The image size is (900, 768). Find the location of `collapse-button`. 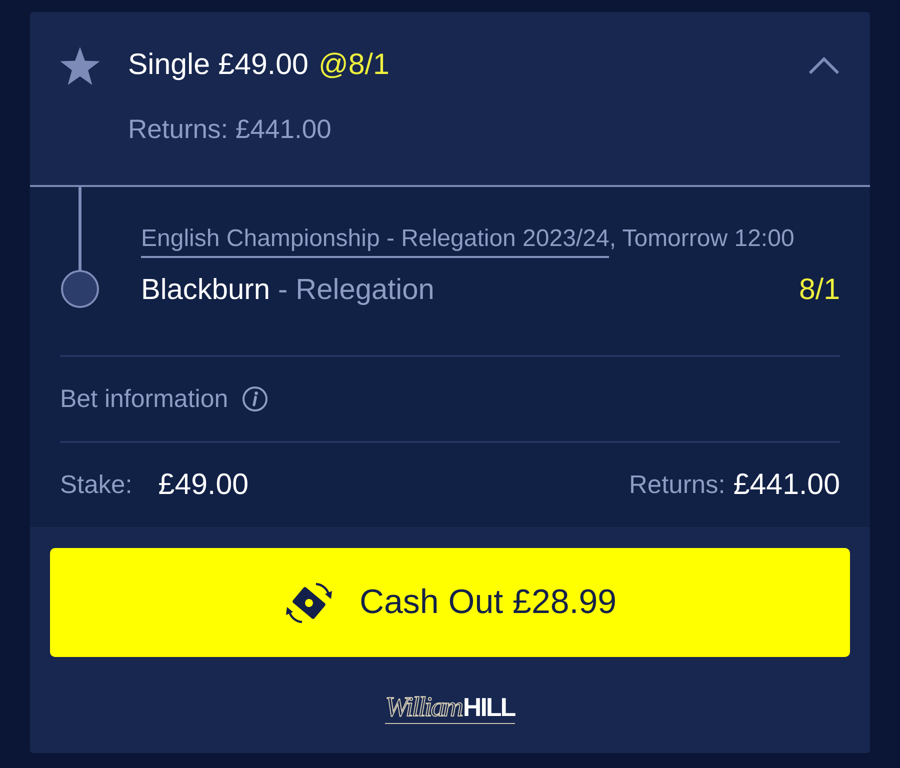

collapse-button is located at coordinates (824, 65).